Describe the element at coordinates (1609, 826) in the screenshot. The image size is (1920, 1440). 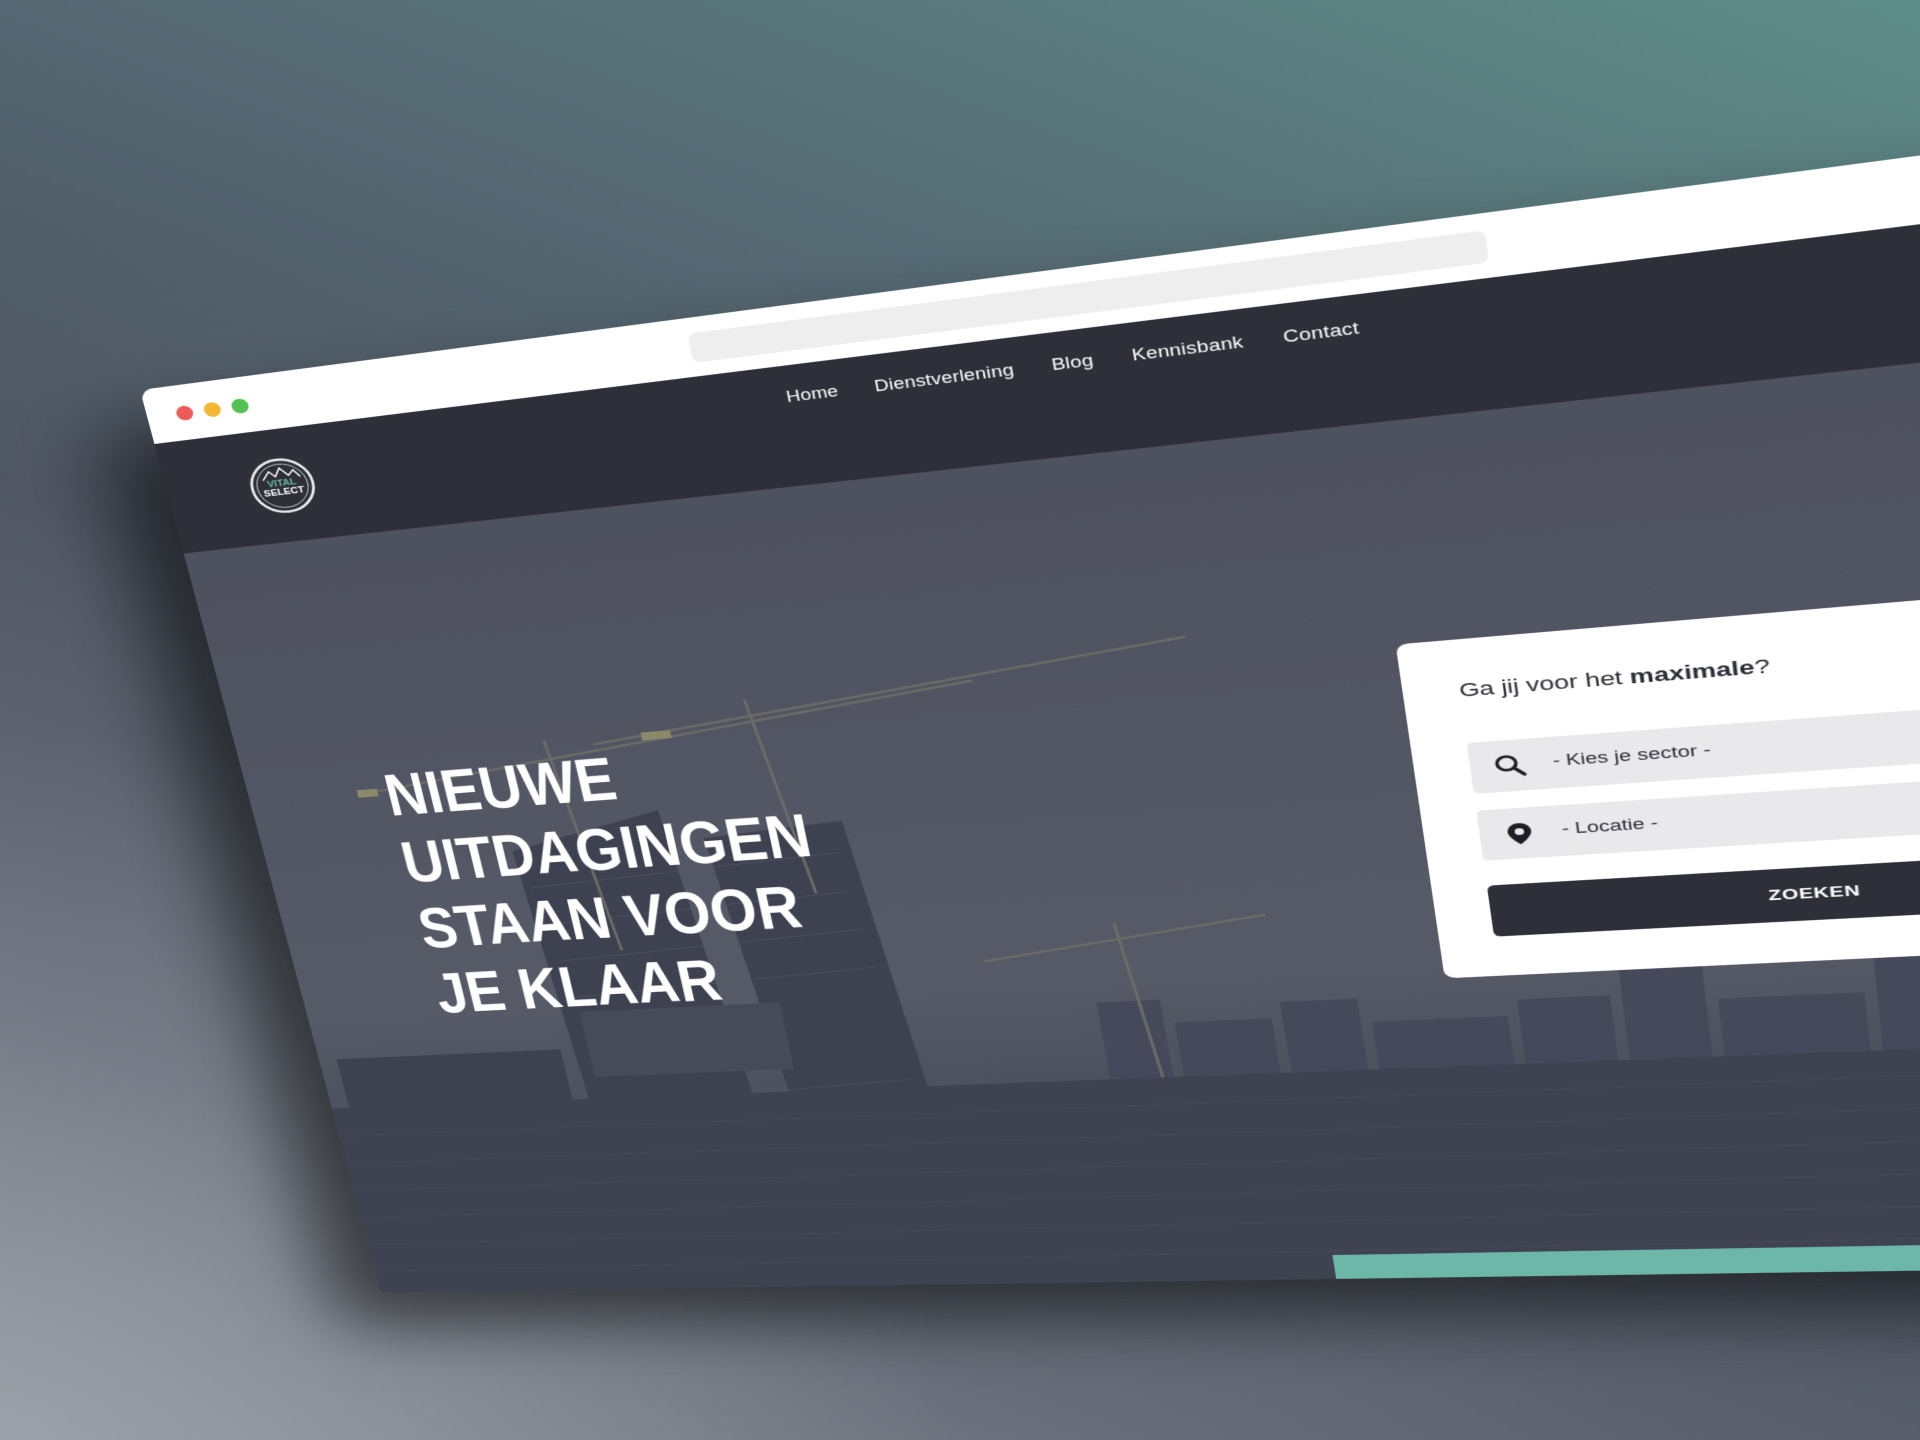
I see `location-placeholder: - Locatie -` at that location.